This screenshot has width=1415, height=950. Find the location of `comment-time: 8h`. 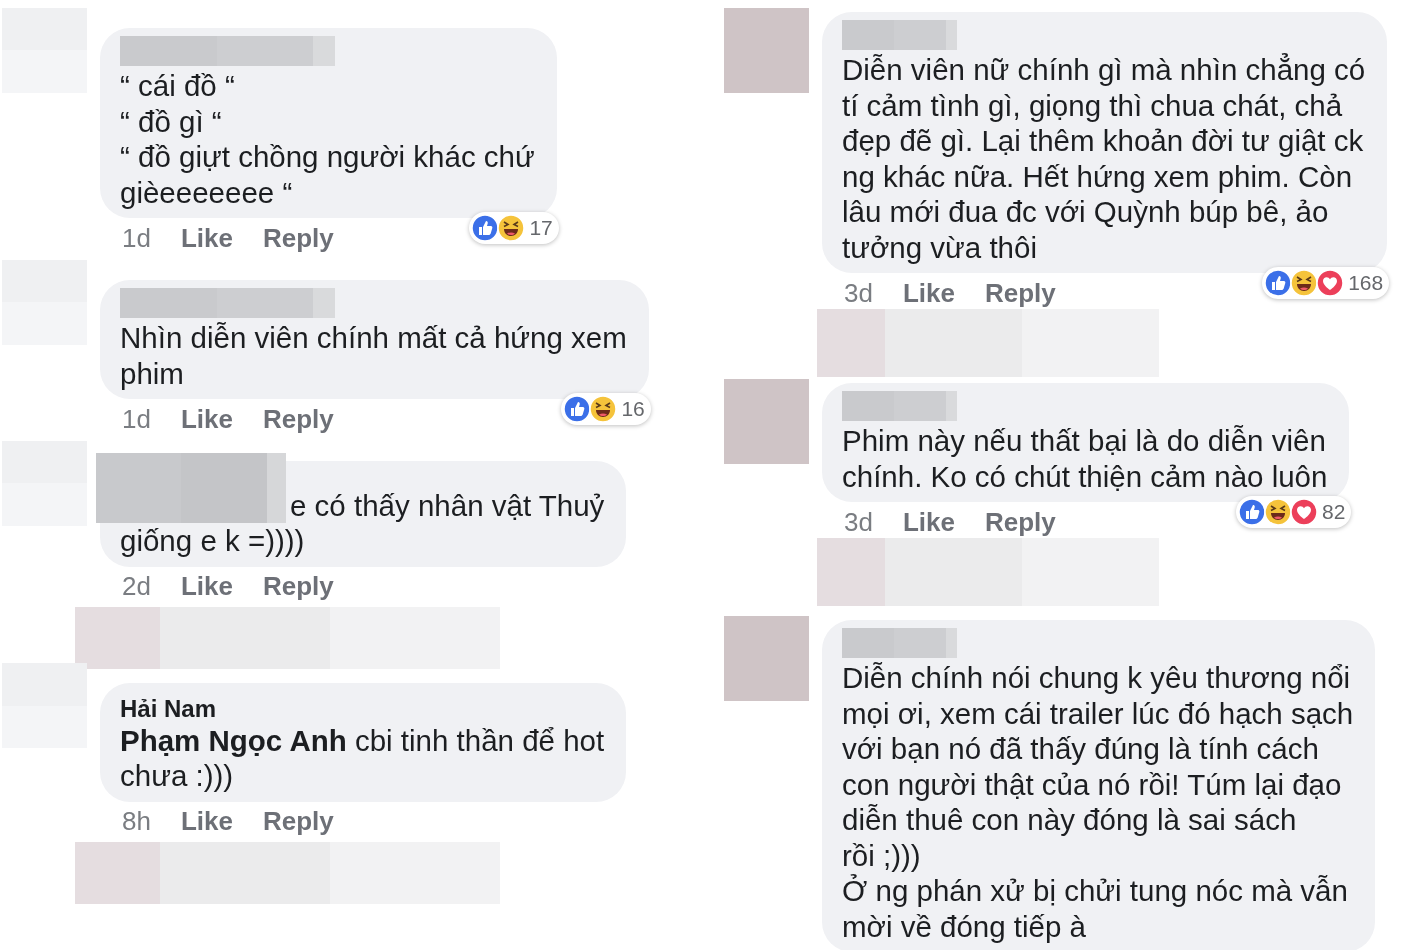

comment-time: 8h is located at coordinates (136, 821).